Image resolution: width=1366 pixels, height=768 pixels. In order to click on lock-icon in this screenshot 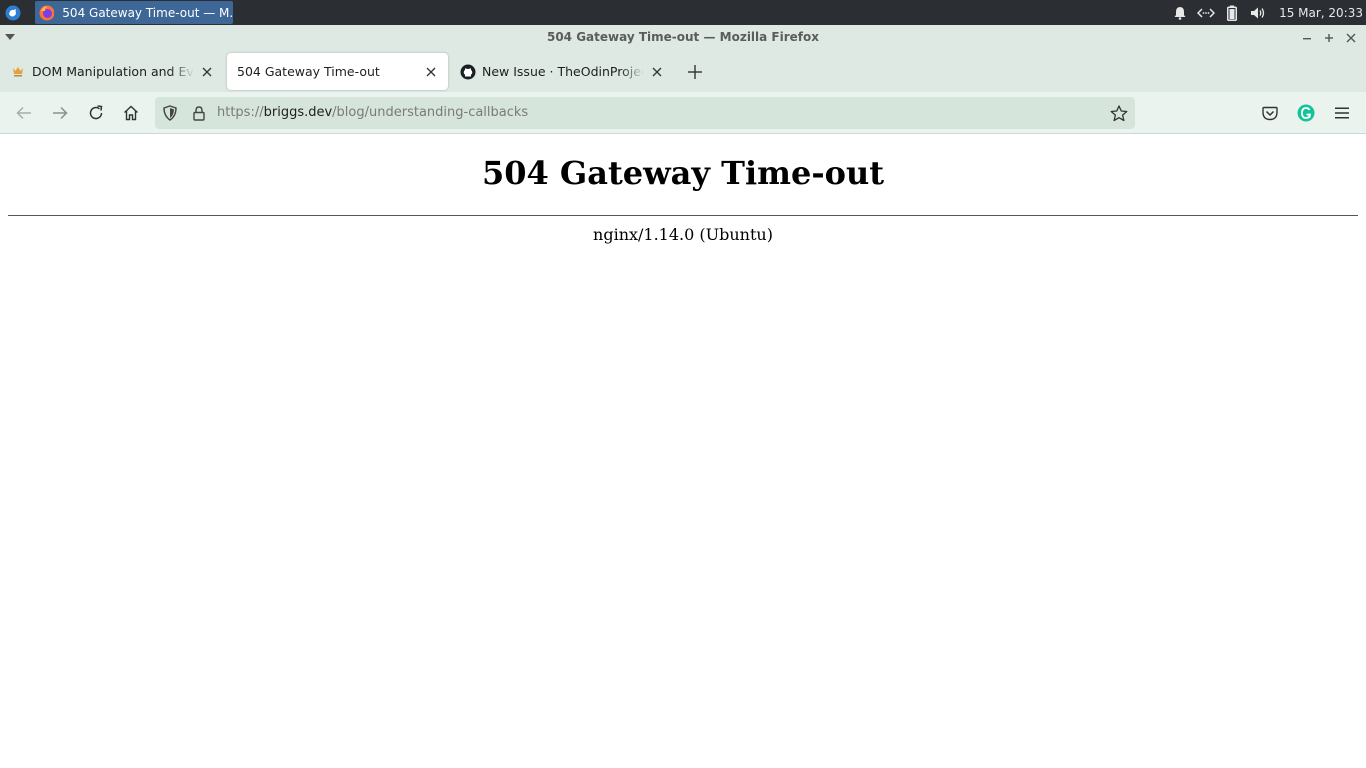, I will do `click(199, 113)`.